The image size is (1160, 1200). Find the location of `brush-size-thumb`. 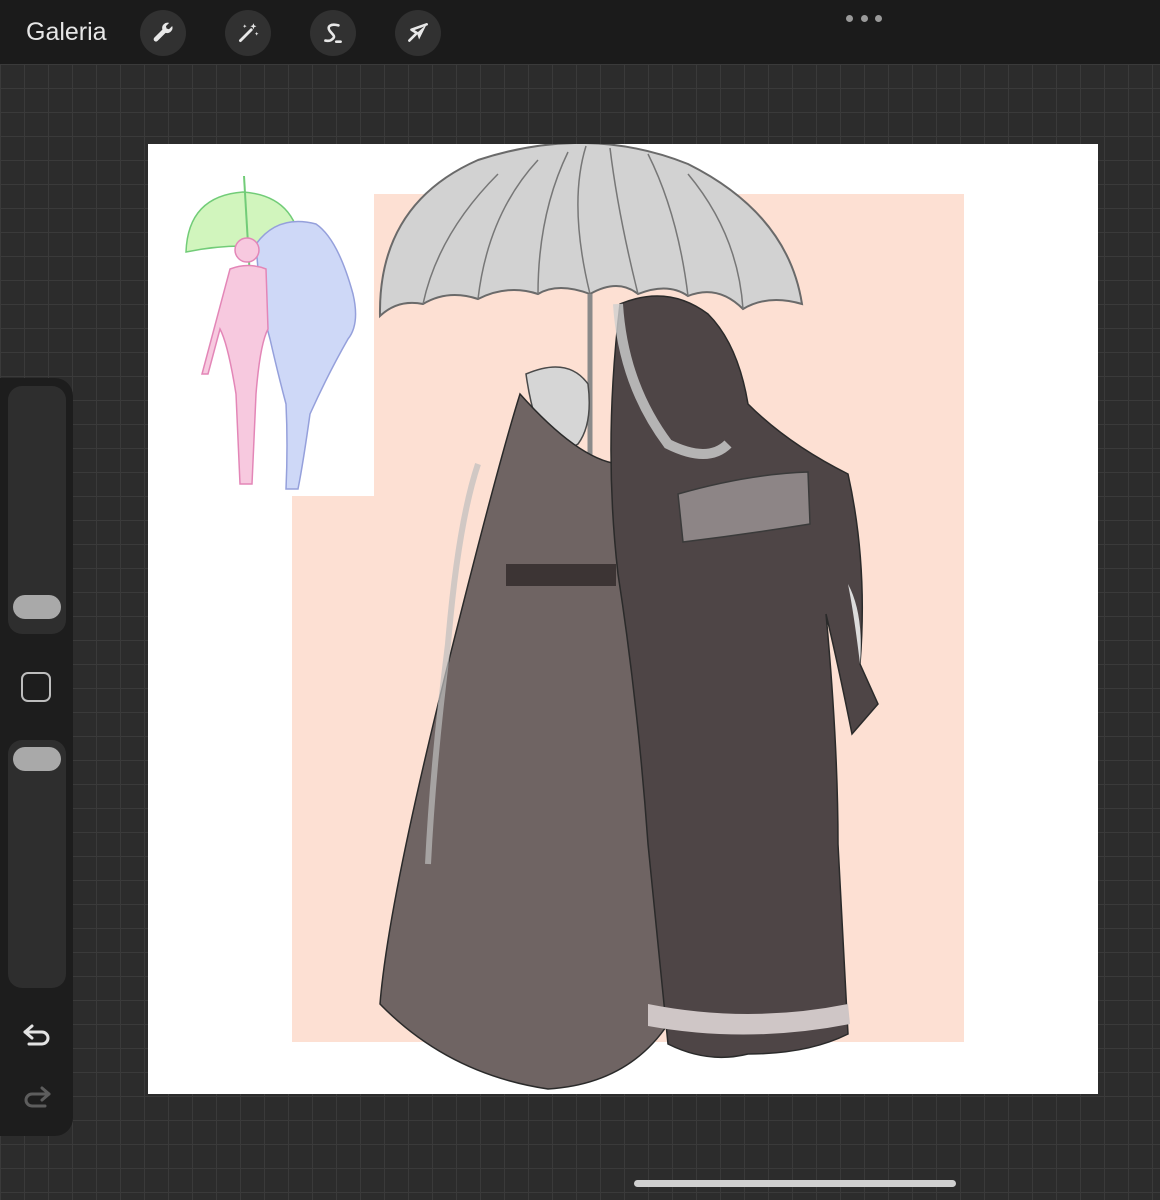

brush-size-thumb is located at coordinates (37, 607).